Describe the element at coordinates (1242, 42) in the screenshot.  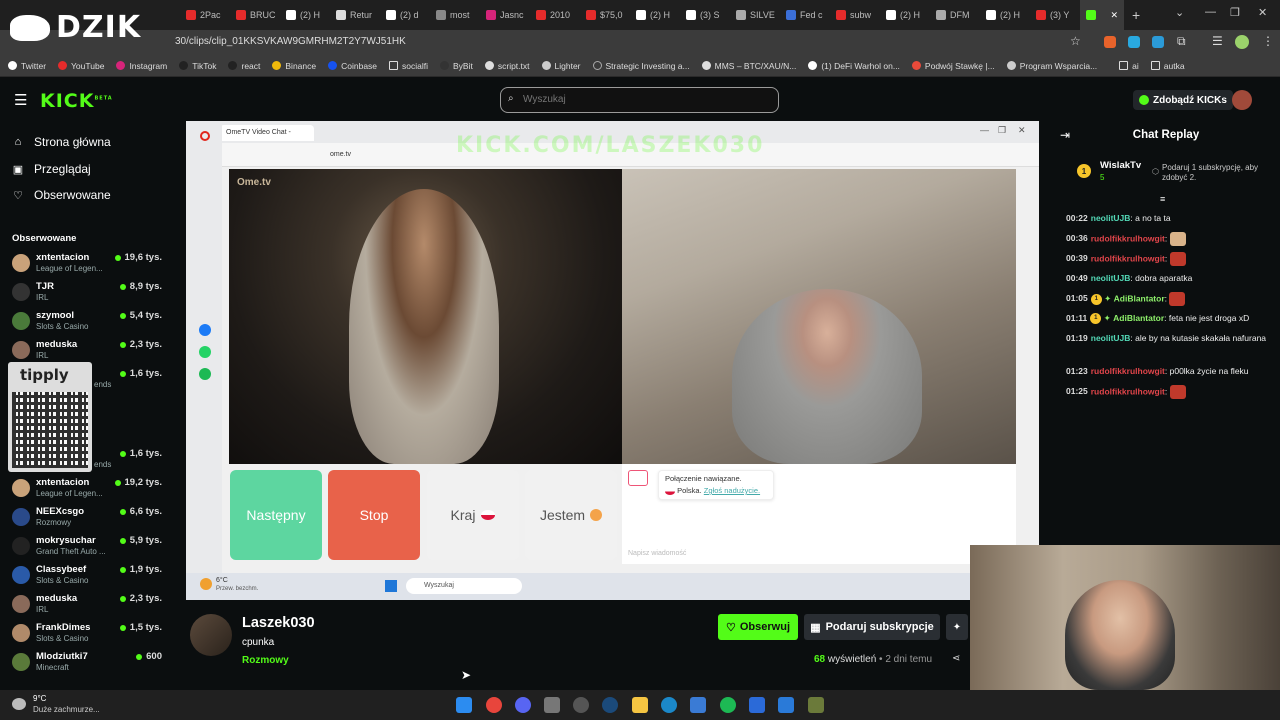
I see `profile-icon` at that location.